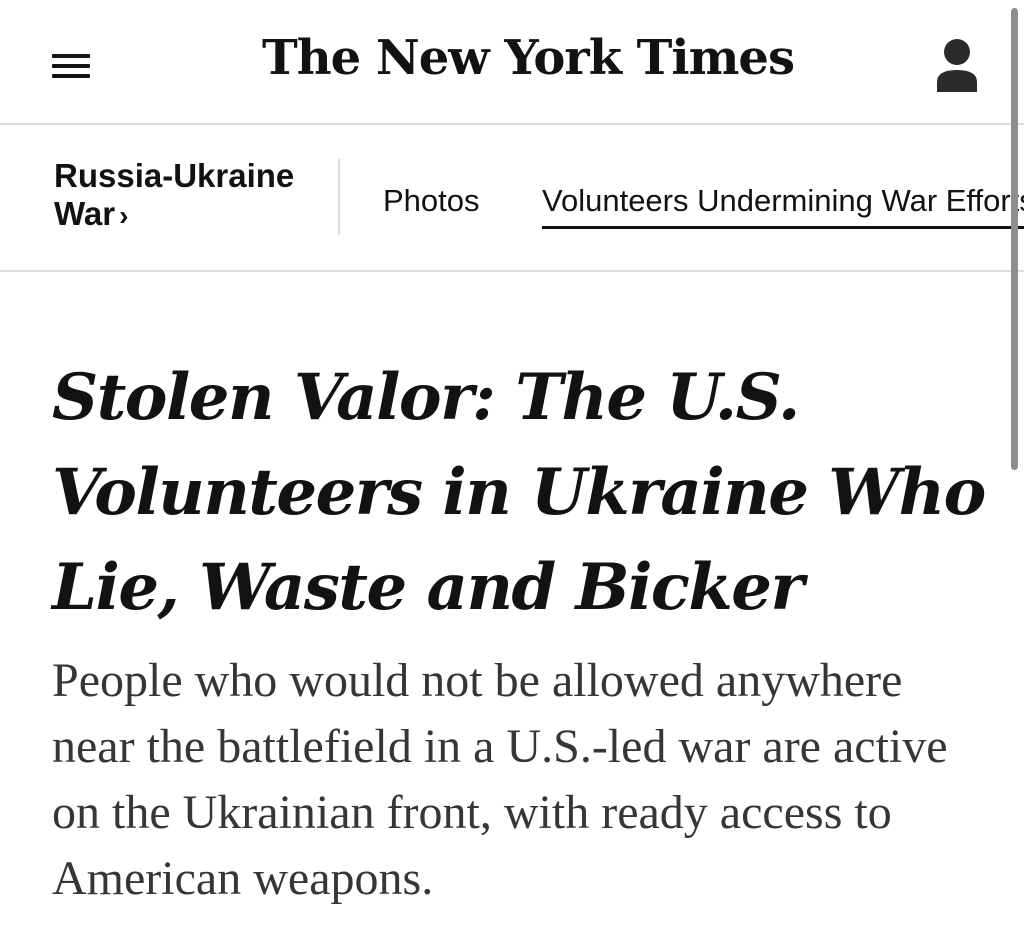 This screenshot has width=1024, height=936. Describe the element at coordinates (124, 215) in the screenshot. I see `chevron-right-icon: ›` at that location.